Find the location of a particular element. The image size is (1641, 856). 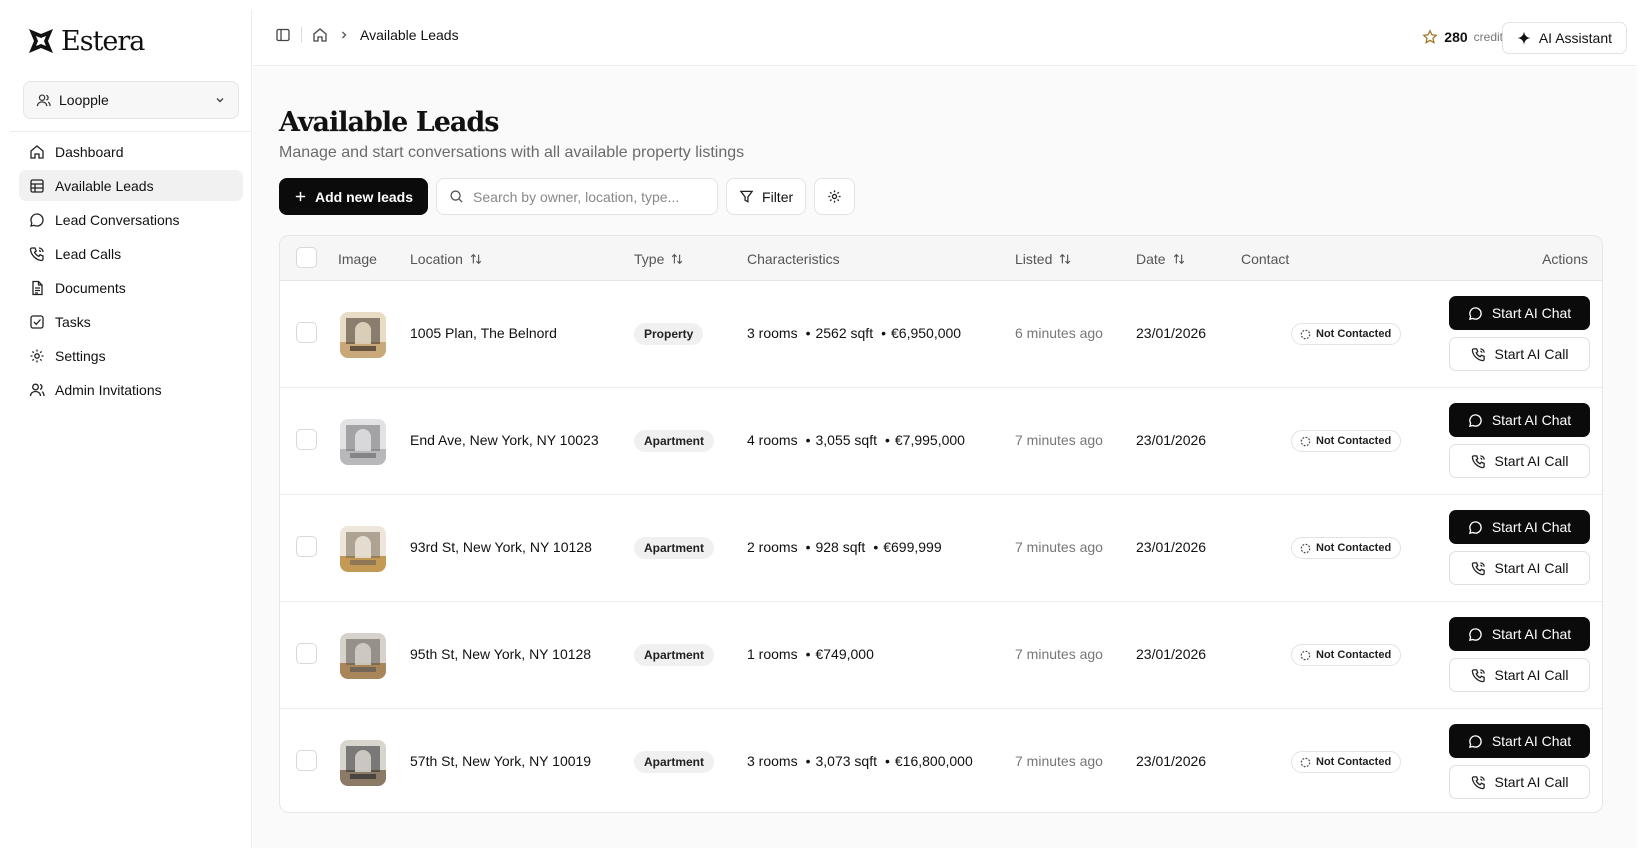

chevron-down-icon is located at coordinates (220, 100).